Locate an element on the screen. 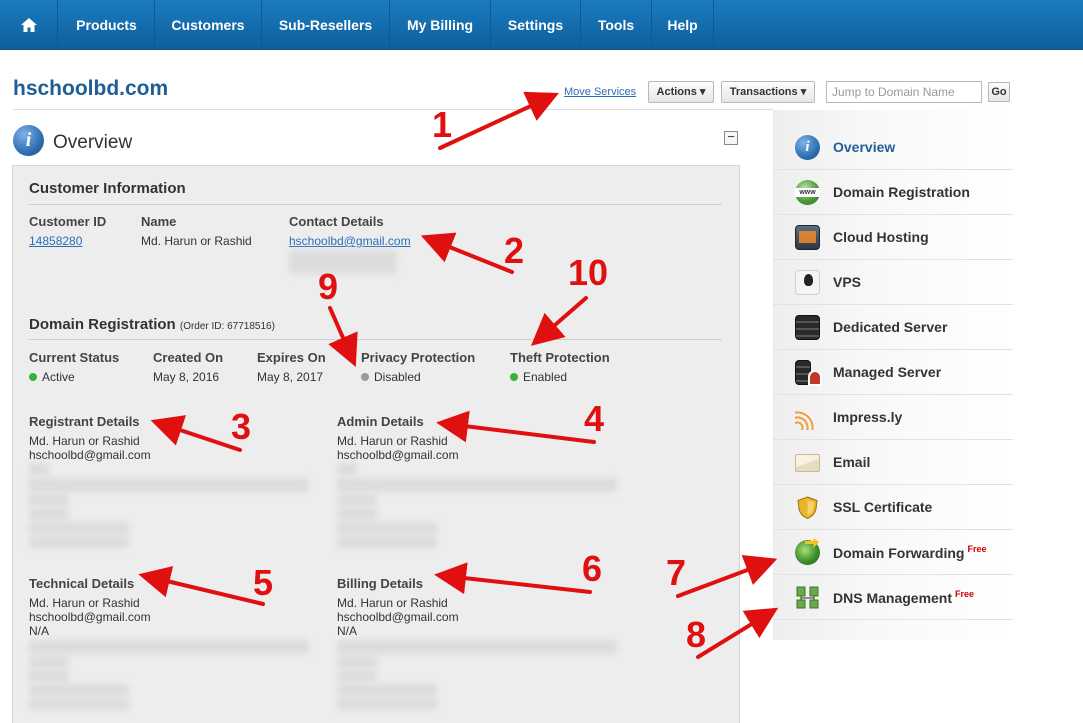 This screenshot has height=723, width=1083. theft-text: Enabled is located at coordinates (545, 377).